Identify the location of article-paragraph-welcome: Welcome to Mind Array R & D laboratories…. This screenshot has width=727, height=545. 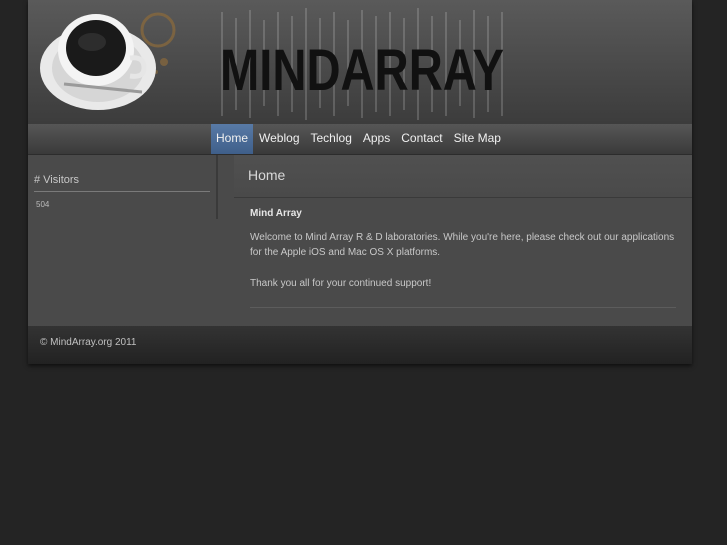
(462, 245).